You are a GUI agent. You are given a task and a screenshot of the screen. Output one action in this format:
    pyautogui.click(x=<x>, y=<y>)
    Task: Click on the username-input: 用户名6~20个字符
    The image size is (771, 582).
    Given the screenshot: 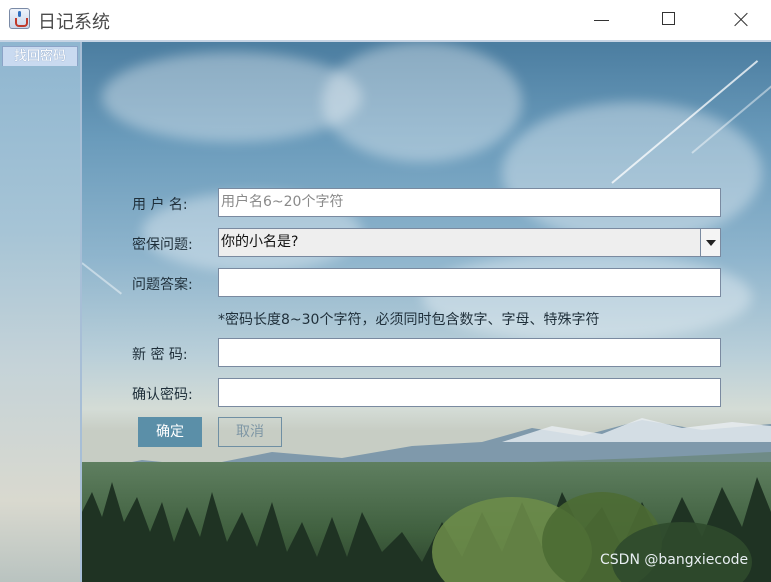 What is the action you would take?
    pyautogui.click(x=469, y=202)
    